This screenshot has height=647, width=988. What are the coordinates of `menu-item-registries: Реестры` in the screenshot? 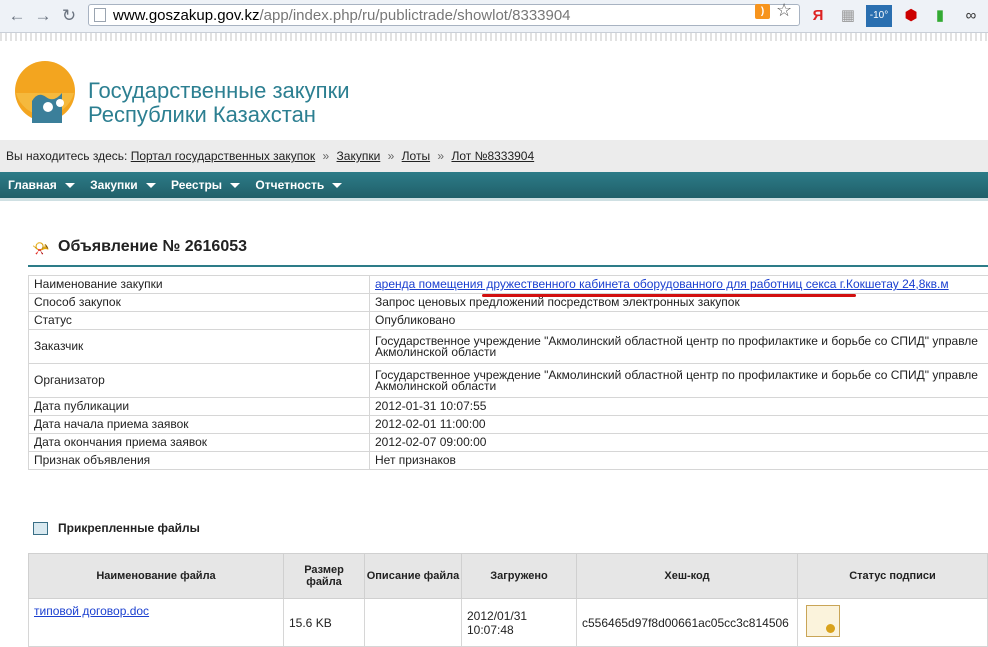 It's located at (201, 185).